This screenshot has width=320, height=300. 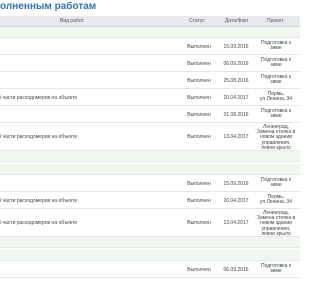 What do you see at coordinates (236, 81) in the screenshot?
I see `cell-date: 25.08.2016` at bounding box center [236, 81].